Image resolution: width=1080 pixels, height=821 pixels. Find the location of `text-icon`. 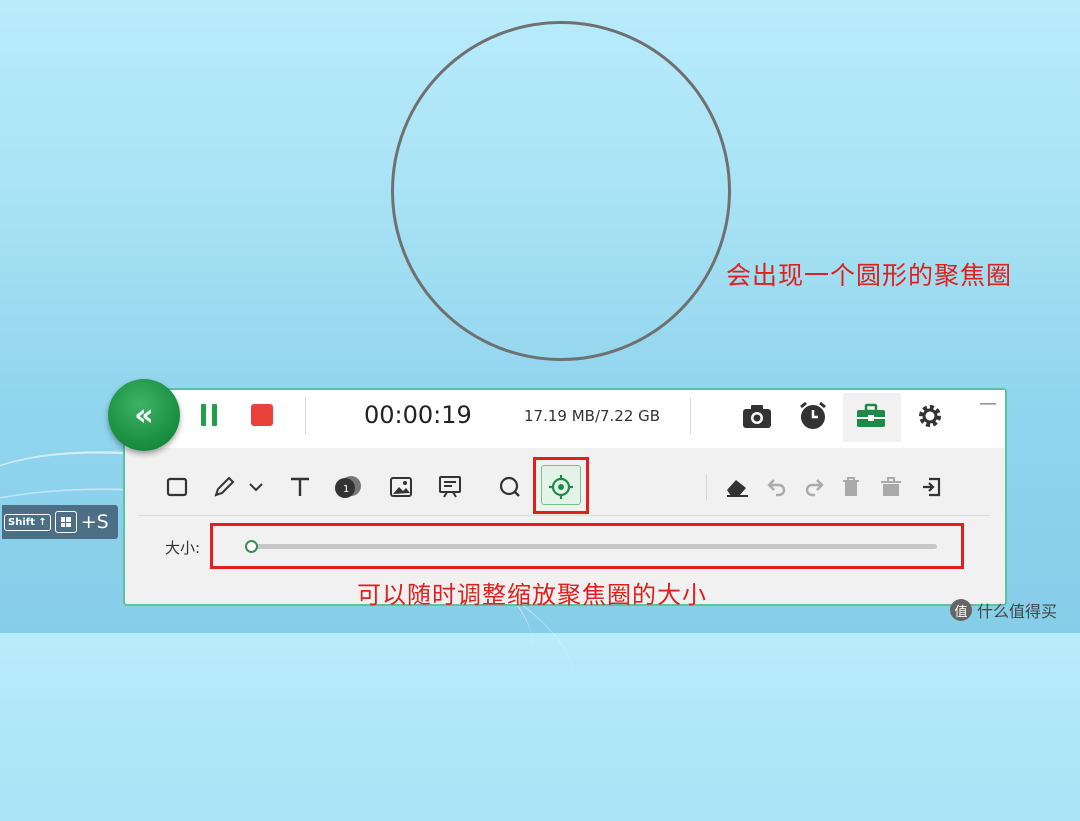

text-icon is located at coordinates (300, 487).